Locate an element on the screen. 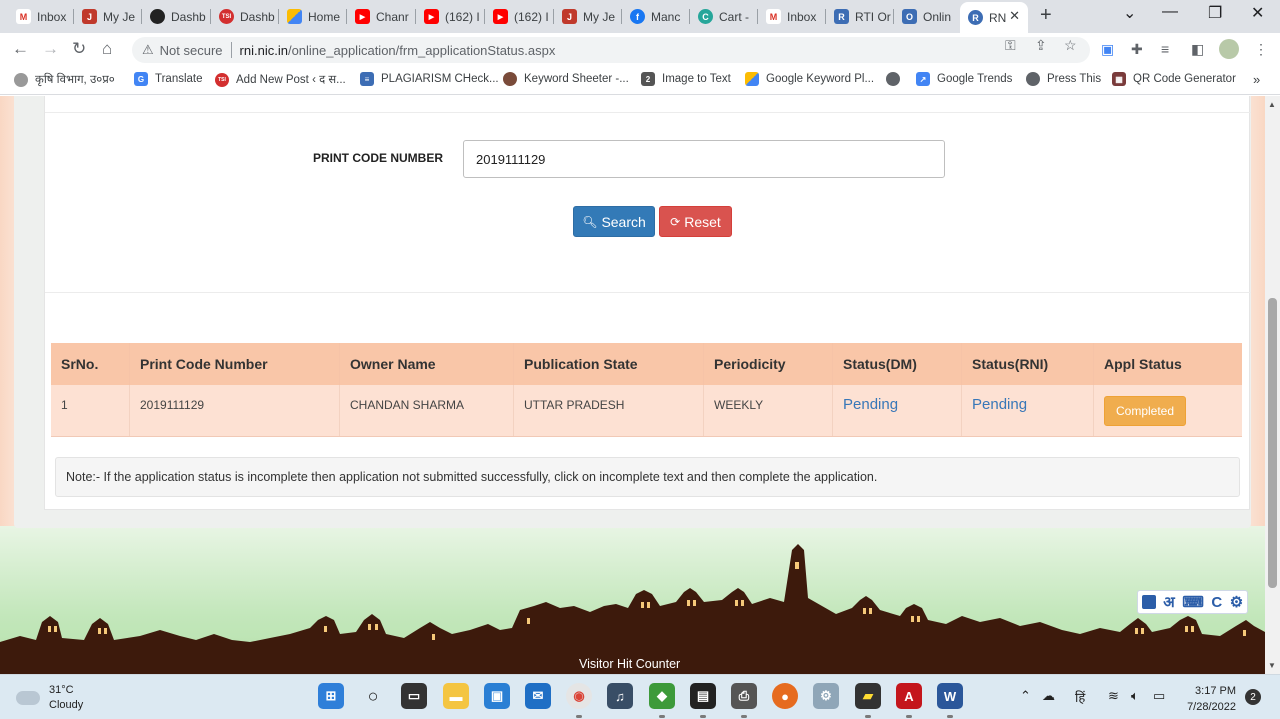 This screenshot has width=1280, height=719. taskbar-clock: 3:17 PM 7/28/2022 is located at coordinates (1209, 699).